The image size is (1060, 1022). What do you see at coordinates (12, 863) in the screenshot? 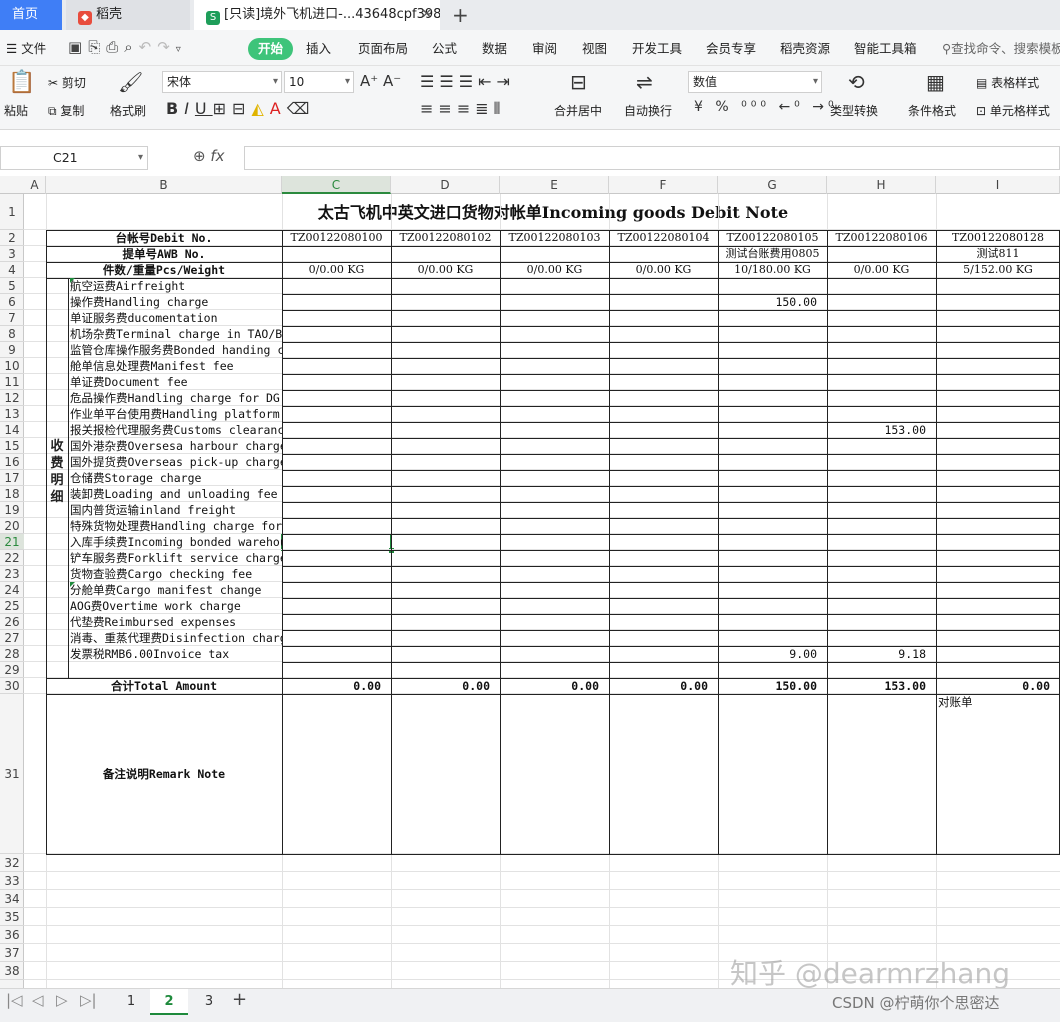
I see `row-header-32: 32` at bounding box center [12, 863].